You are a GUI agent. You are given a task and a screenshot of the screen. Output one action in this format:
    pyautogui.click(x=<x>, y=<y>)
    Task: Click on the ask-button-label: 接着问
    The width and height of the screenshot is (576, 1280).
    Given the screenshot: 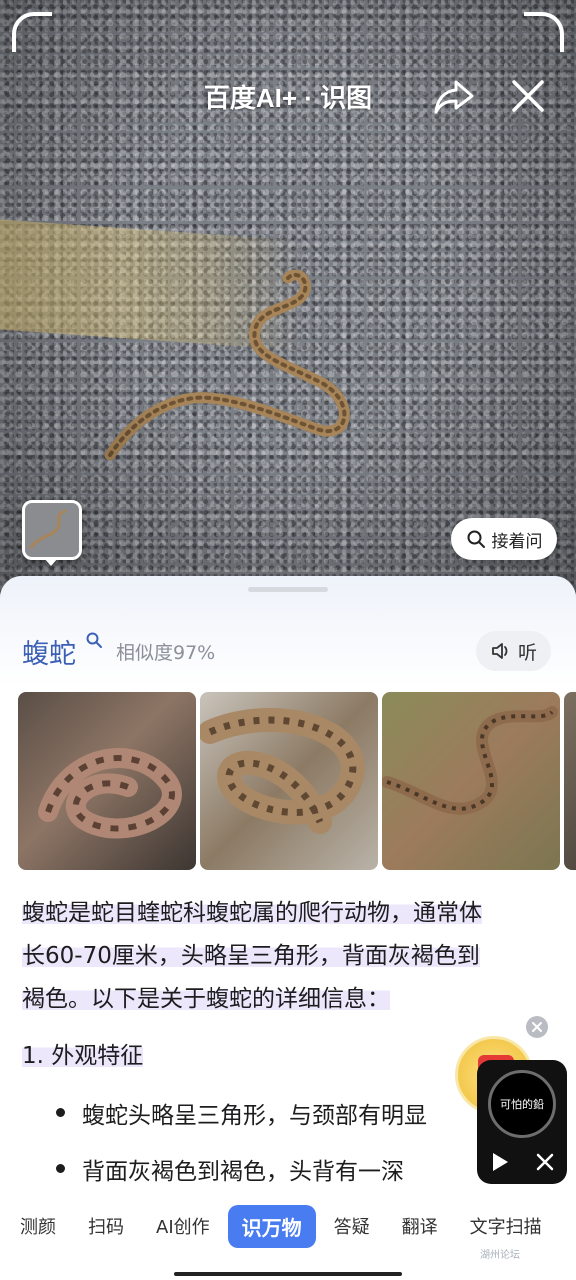 What is the action you would take?
    pyautogui.click(x=517, y=541)
    